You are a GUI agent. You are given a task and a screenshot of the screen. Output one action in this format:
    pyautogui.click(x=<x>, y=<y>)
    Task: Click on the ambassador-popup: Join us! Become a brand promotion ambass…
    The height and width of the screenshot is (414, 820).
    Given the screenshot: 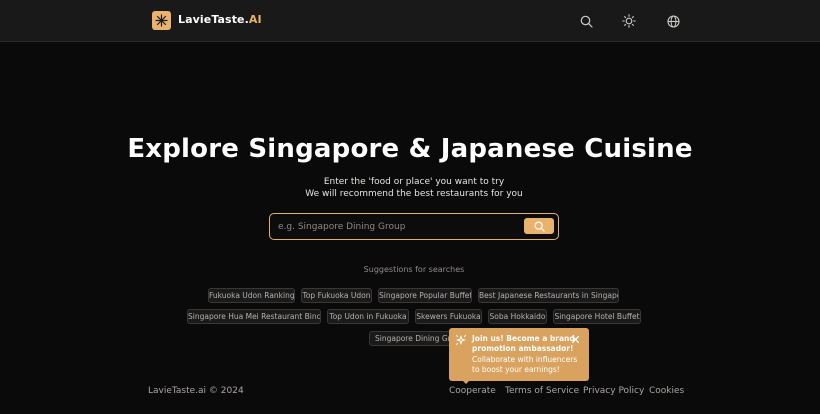 What is the action you would take?
    pyautogui.click(x=519, y=354)
    